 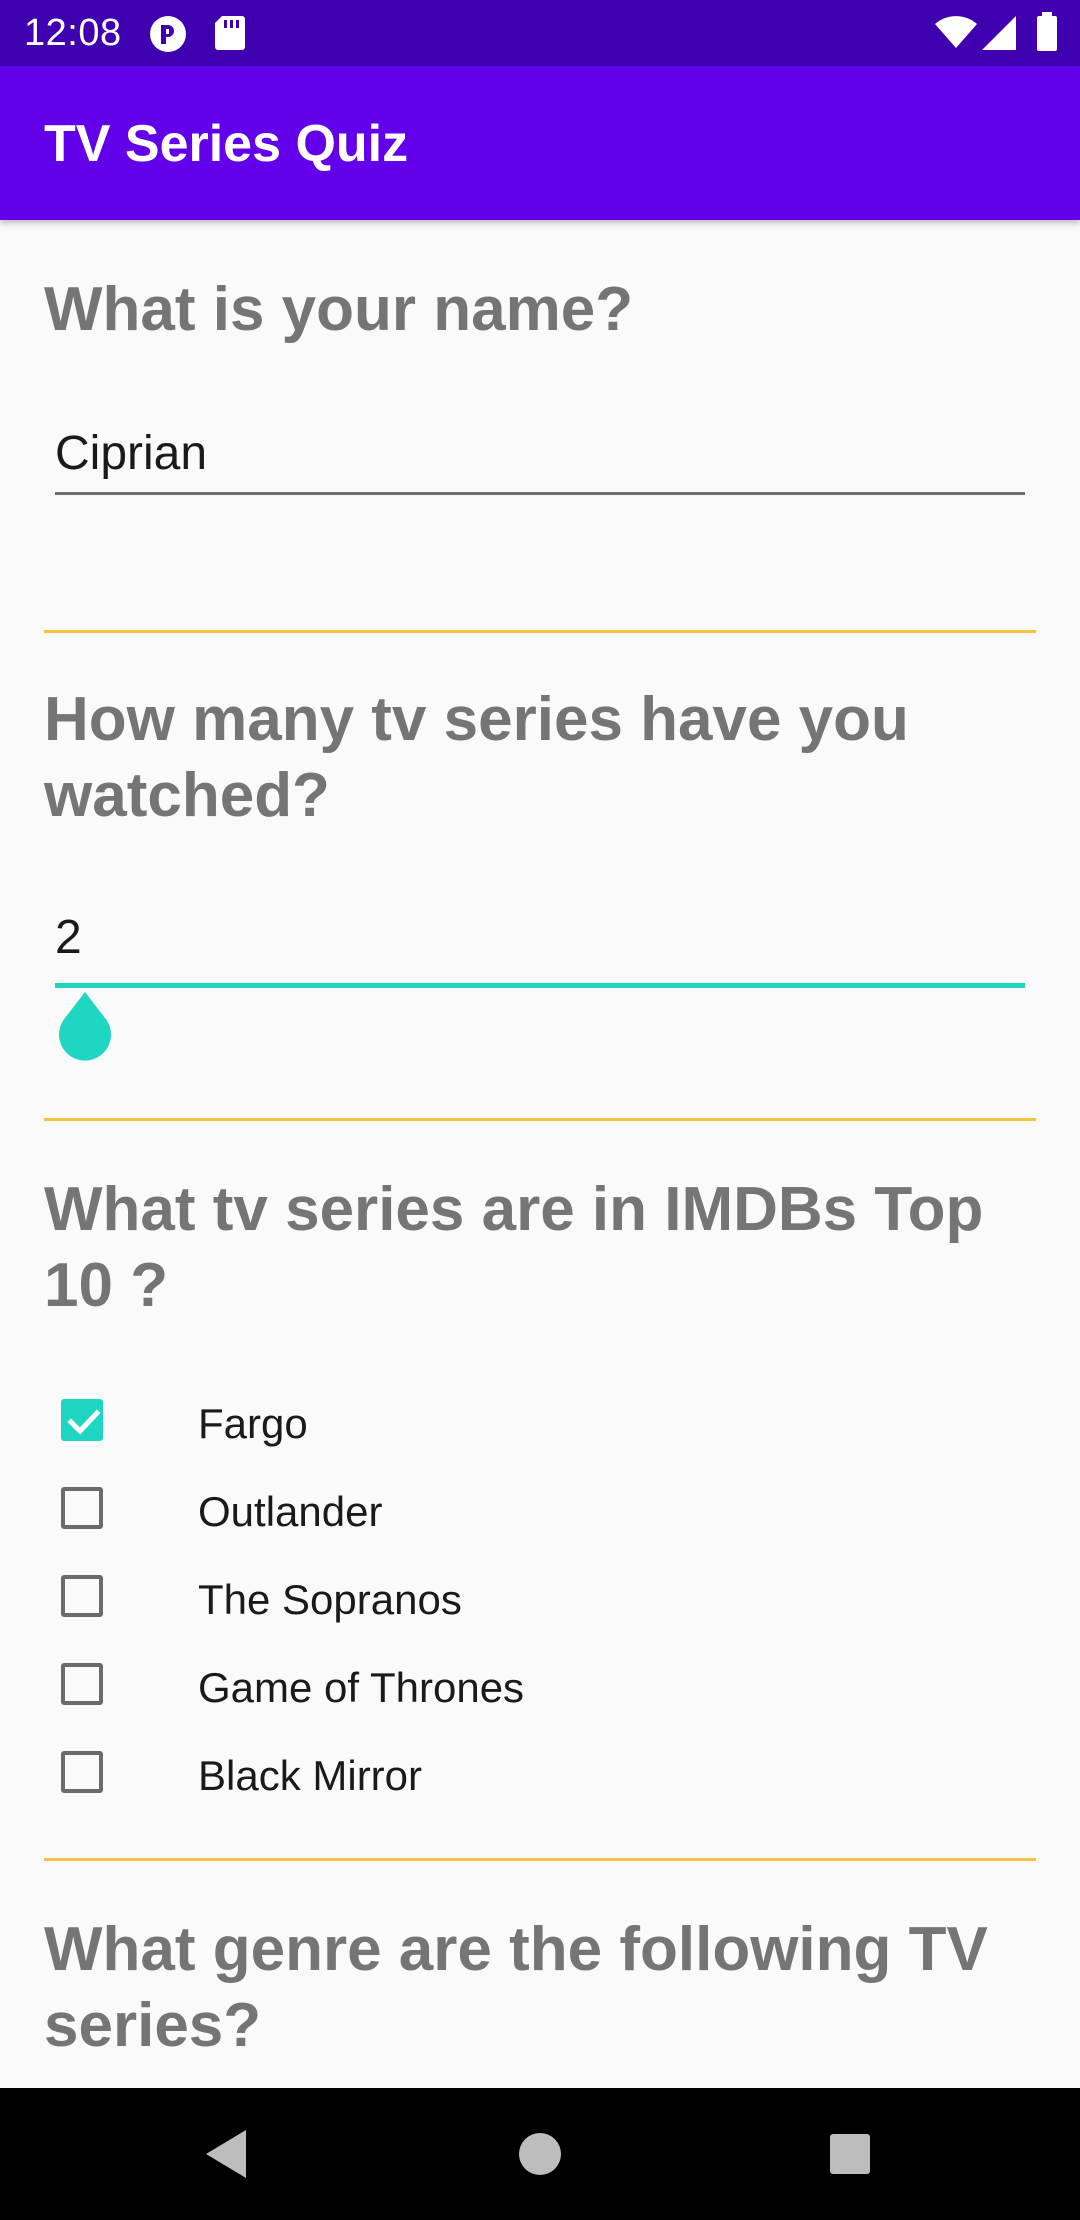 What do you see at coordinates (850, 2156) in the screenshot?
I see `recents-icon` at bounding box center [850, 2156].